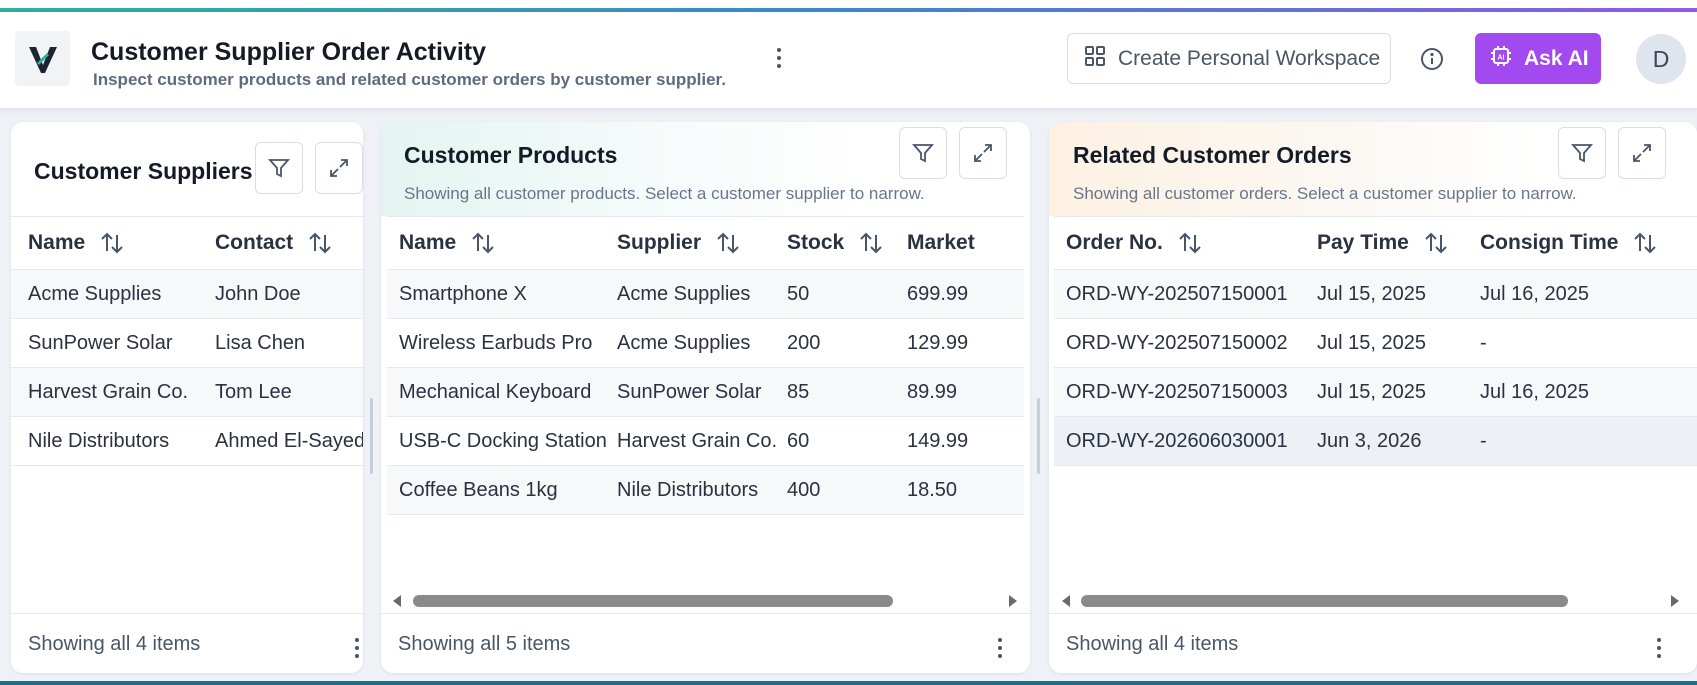 This screenshot has height=685, width=1697. What do you see at coordinates (941, 243) in the screenshot?
I see `column-header: Market Price` at bounding box center [941, 243].